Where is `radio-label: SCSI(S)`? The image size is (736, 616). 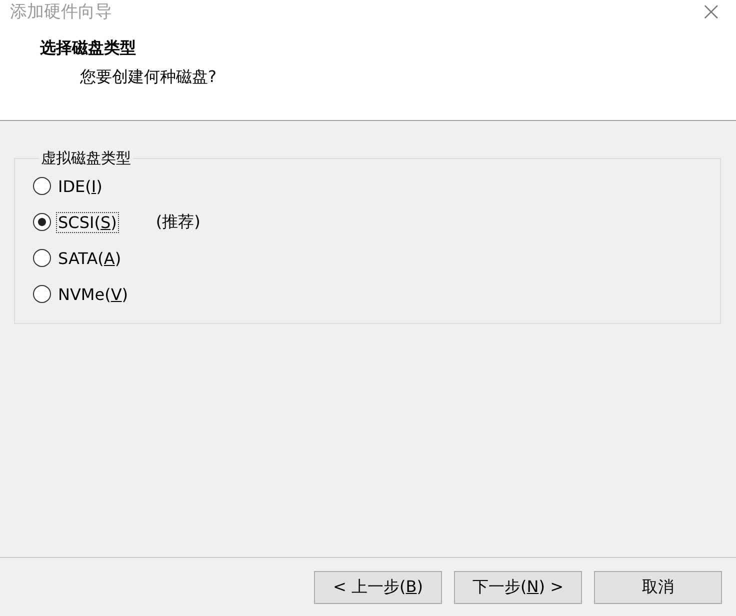 radio-label: SCSI(S) is located at coordinates (87, 222).